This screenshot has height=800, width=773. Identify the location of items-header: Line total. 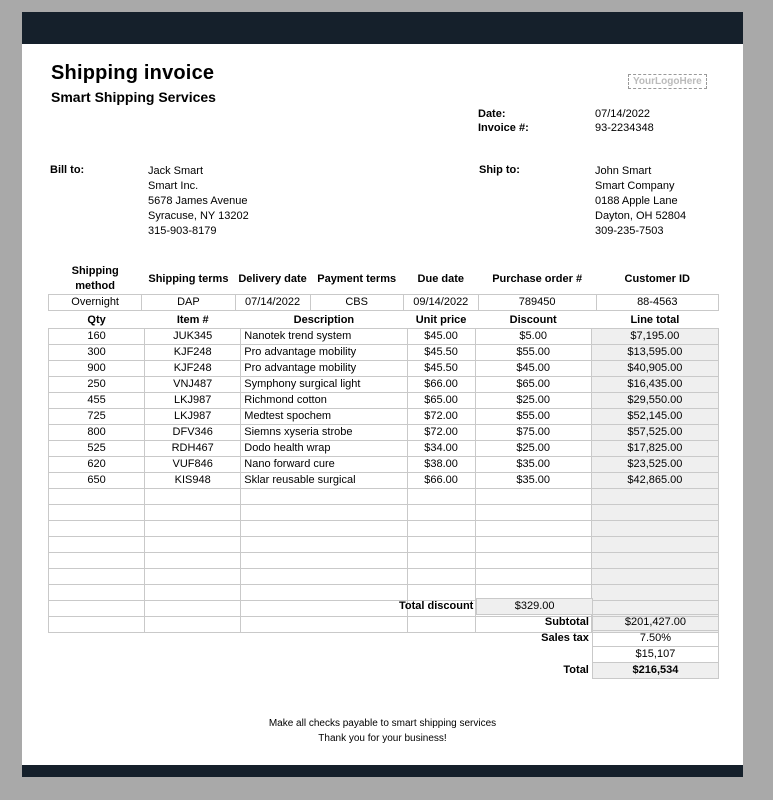
(655, 320).